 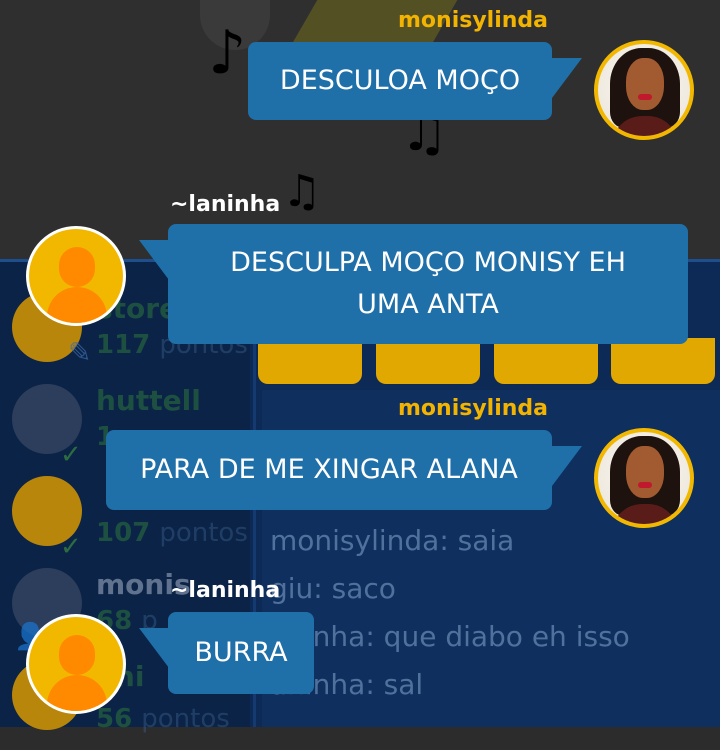 I want to click on message-bubble: PARA DE ME XINGAR ALANA, so click(x=329, y=470).